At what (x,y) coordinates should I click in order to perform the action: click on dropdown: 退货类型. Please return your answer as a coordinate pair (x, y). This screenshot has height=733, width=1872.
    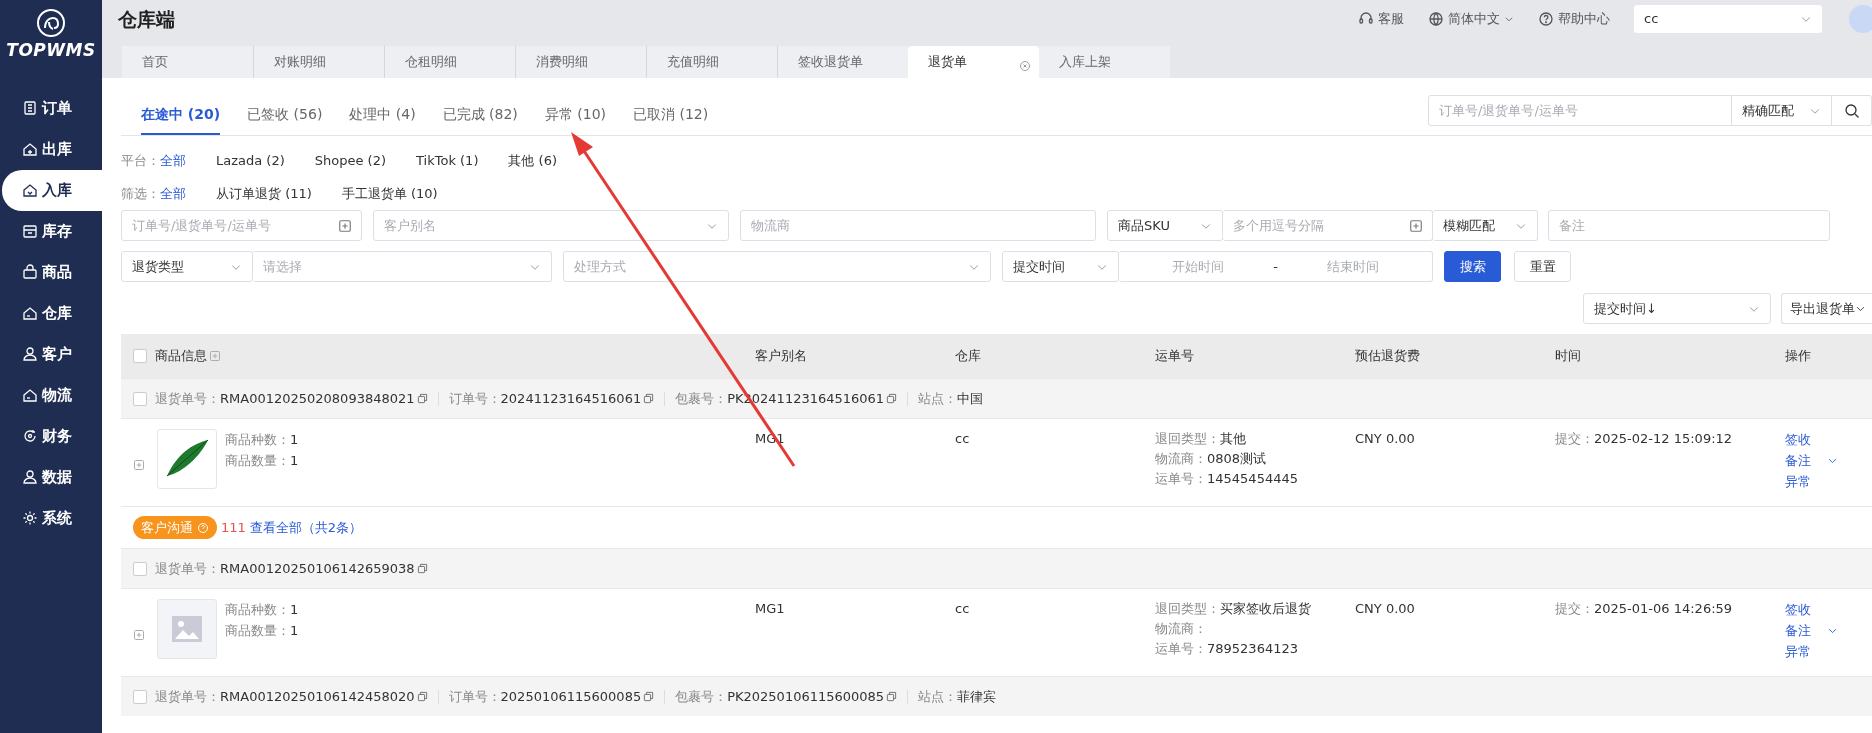
    Looking at the image, I should click on (187, 266).